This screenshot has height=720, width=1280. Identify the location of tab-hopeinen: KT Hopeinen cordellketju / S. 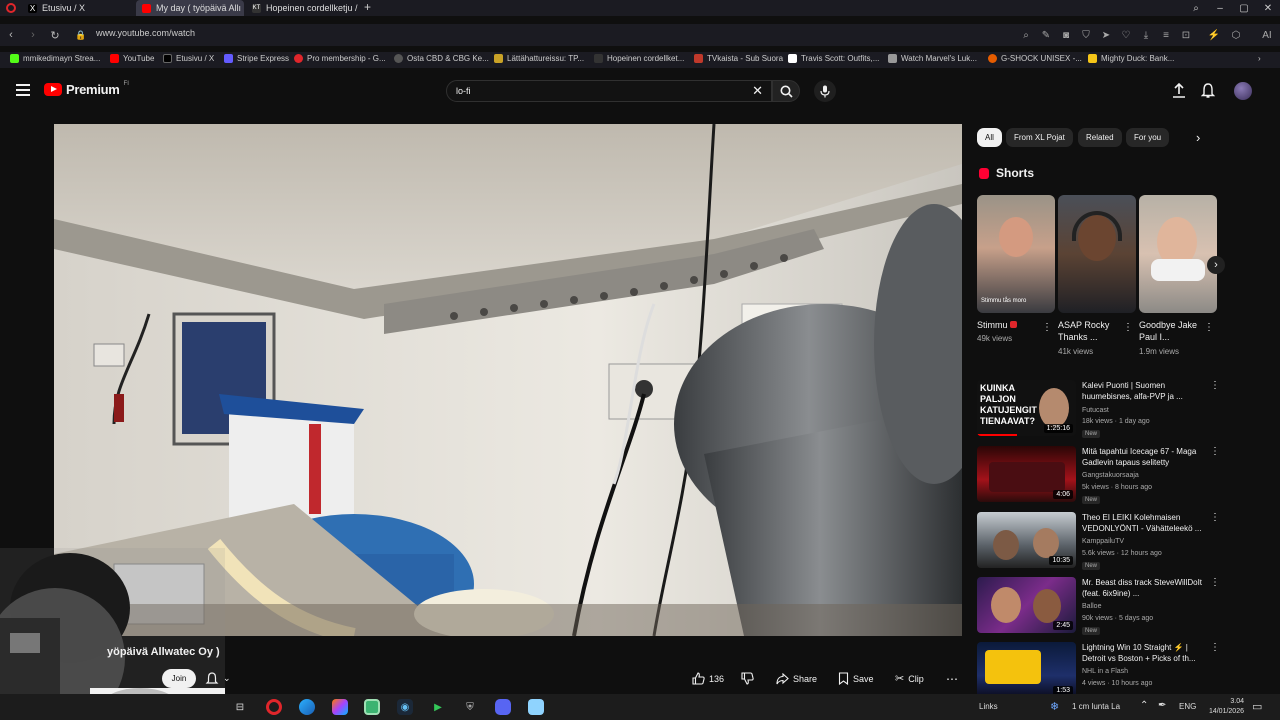
(302, 8).